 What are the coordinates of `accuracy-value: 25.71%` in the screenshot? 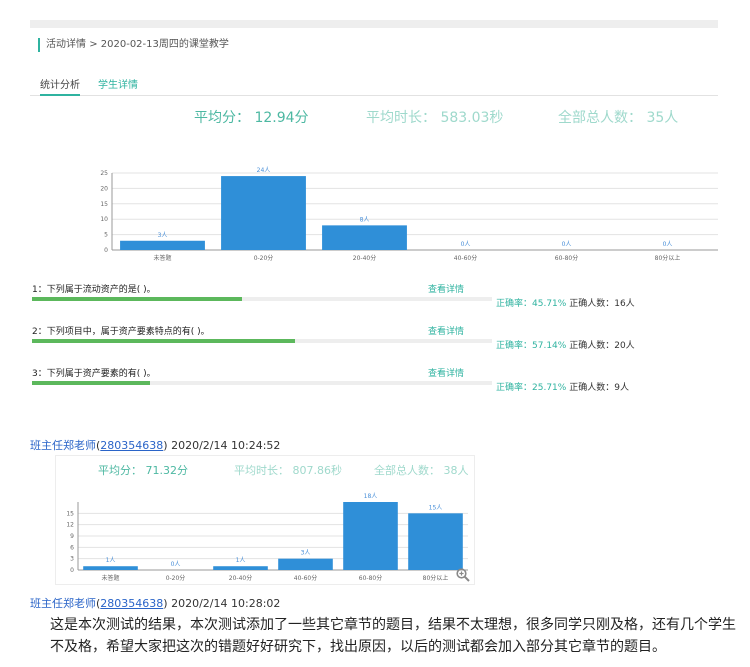 It's located at (549, 388).